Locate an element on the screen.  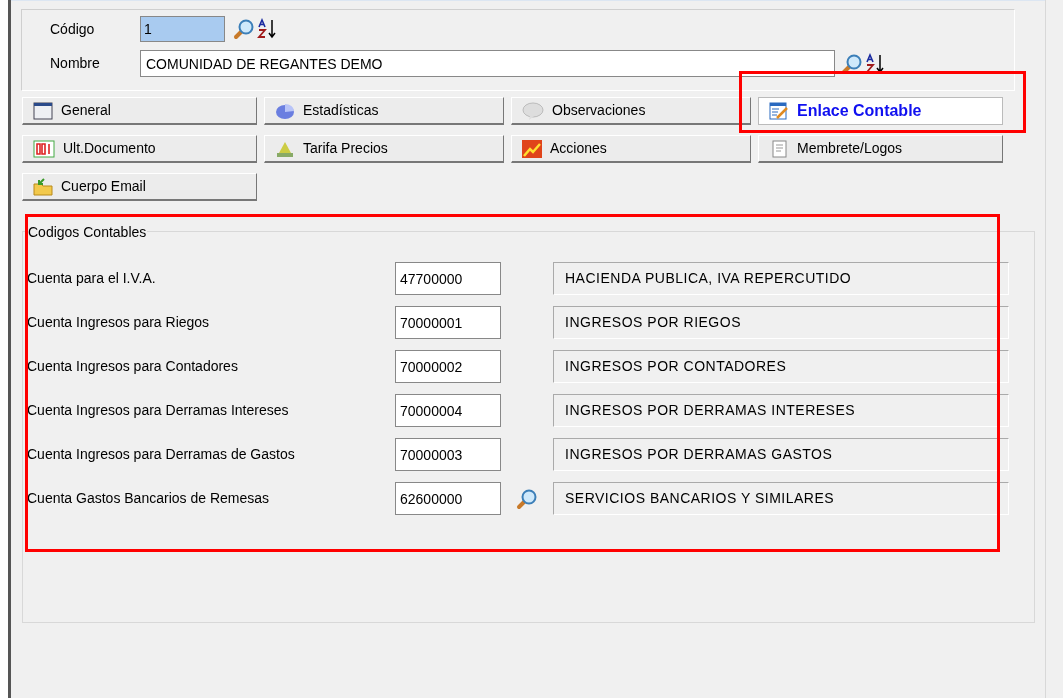
edit-document-icon is located at coordinates (779, 111).